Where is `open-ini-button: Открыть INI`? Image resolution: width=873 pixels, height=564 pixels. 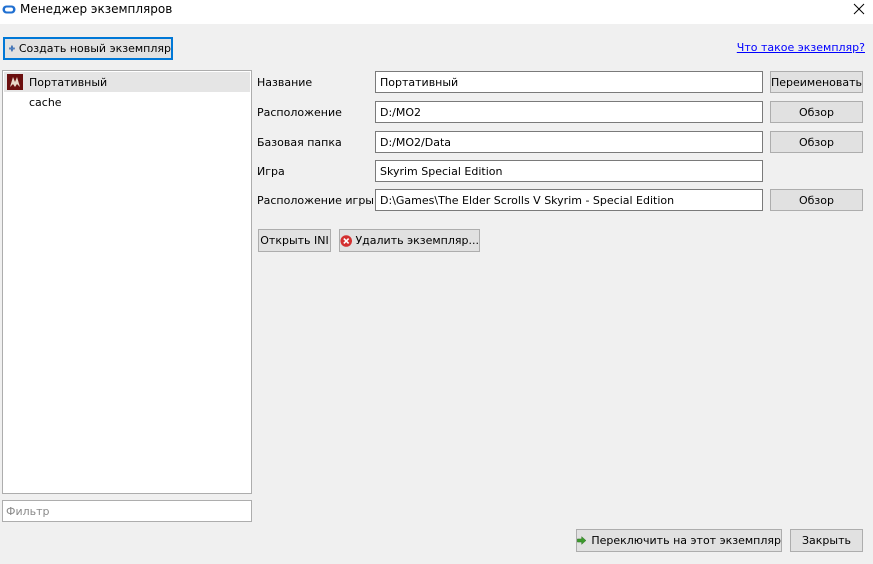
open-ini-button: Открыть INI is located at coordinates (294, 240).